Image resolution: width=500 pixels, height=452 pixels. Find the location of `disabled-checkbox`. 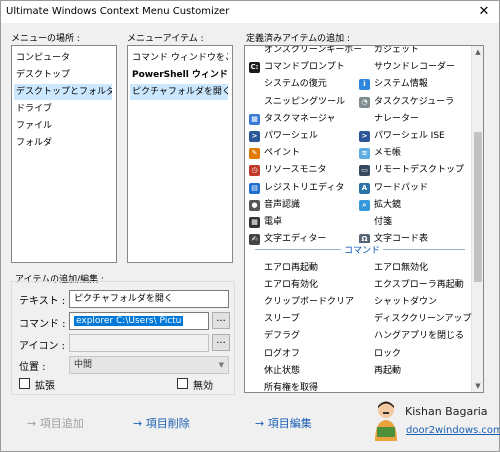

disabled-checkbox is located at coordinates (182, 383).